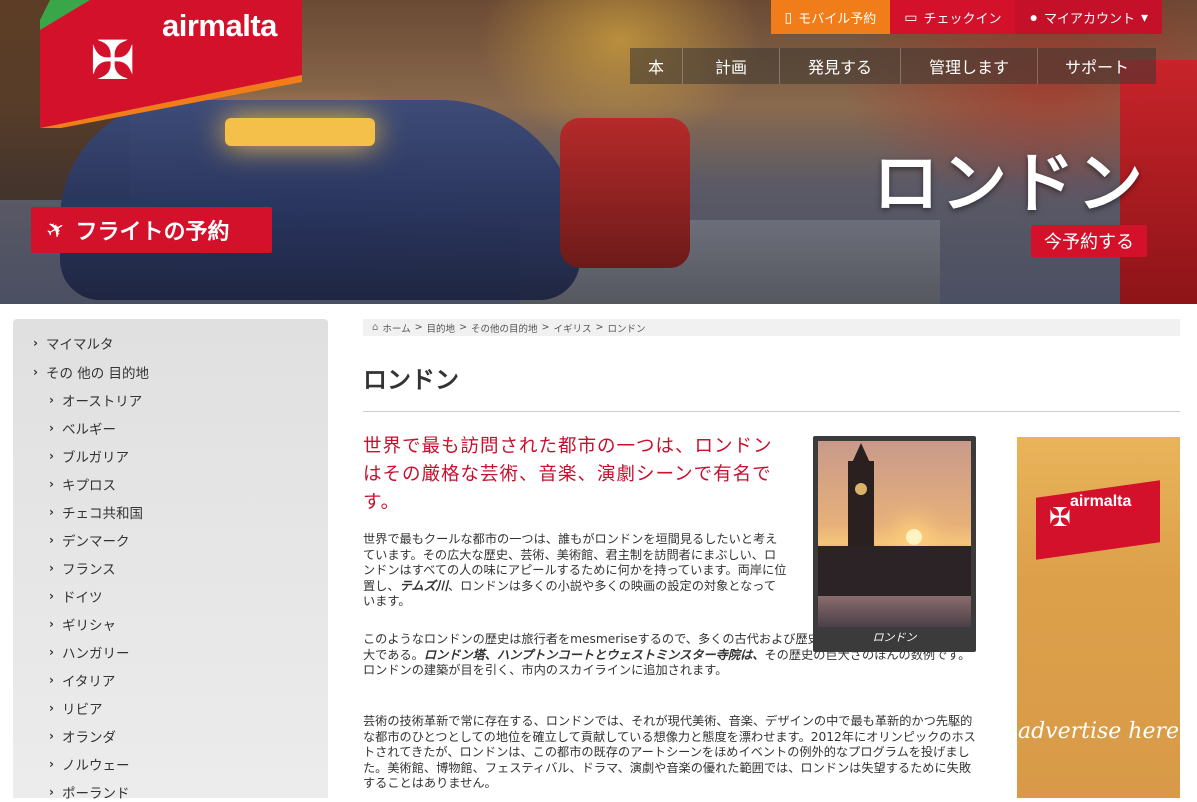  I want to click on sidebar-item-denmark: › デンマーク, so click(89, 540).